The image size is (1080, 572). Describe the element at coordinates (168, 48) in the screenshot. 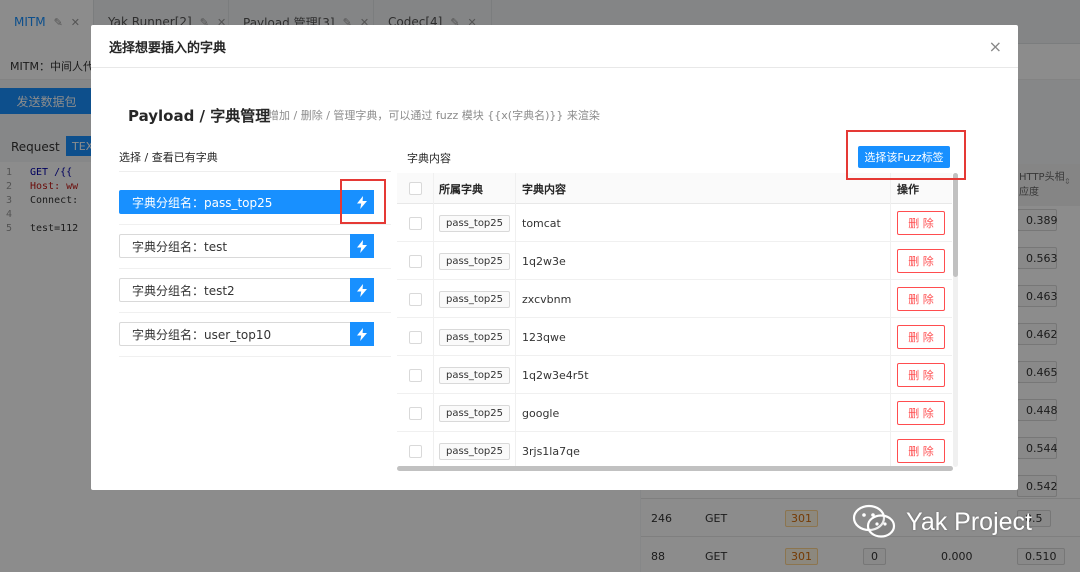

I see `modal-title: 选择想要插入的字典` at that location.